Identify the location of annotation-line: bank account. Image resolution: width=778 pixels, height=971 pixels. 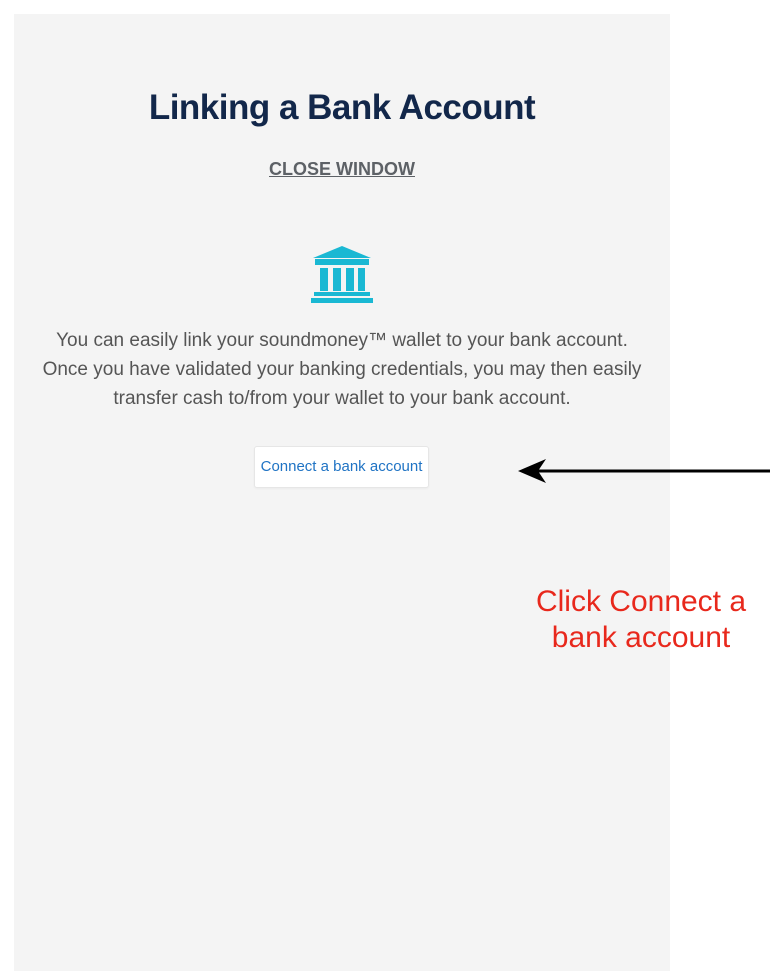
(641, 637).